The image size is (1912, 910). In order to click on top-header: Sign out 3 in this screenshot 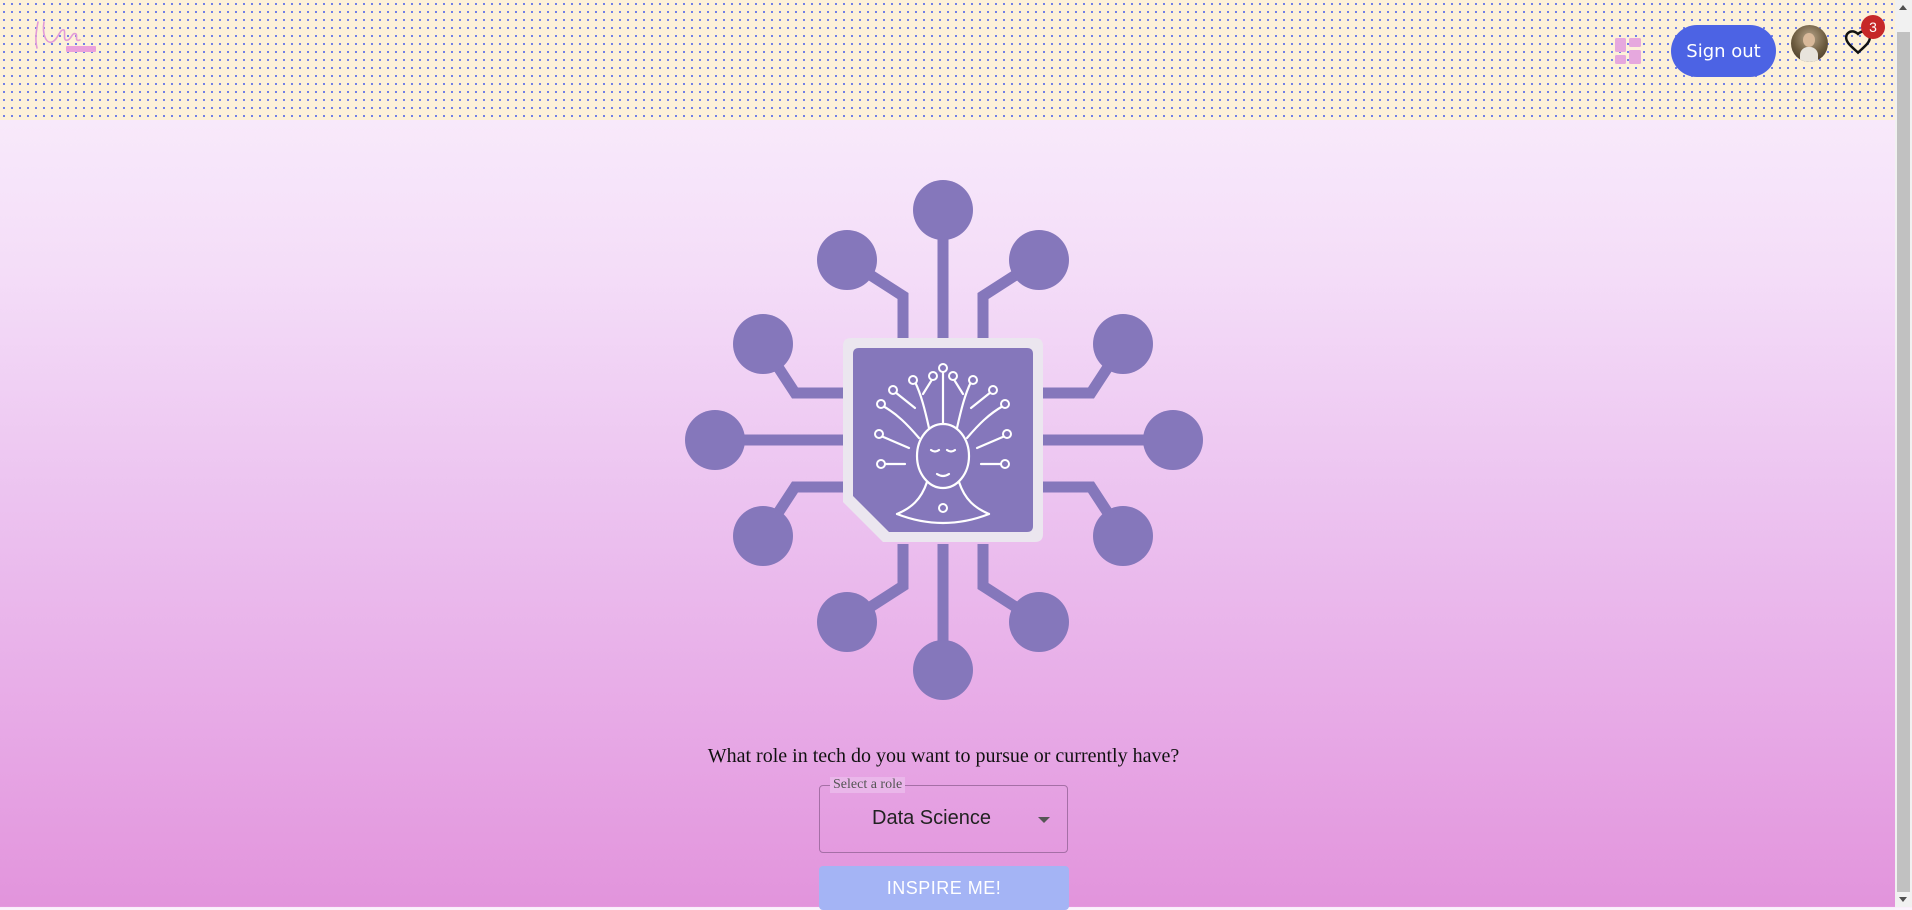, I will do `click(947, 60)`.